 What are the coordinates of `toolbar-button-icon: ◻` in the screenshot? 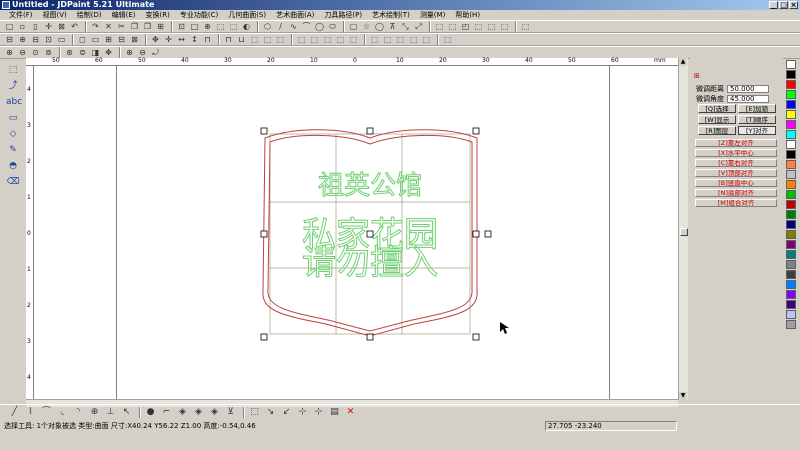 It's located at (82, 39).